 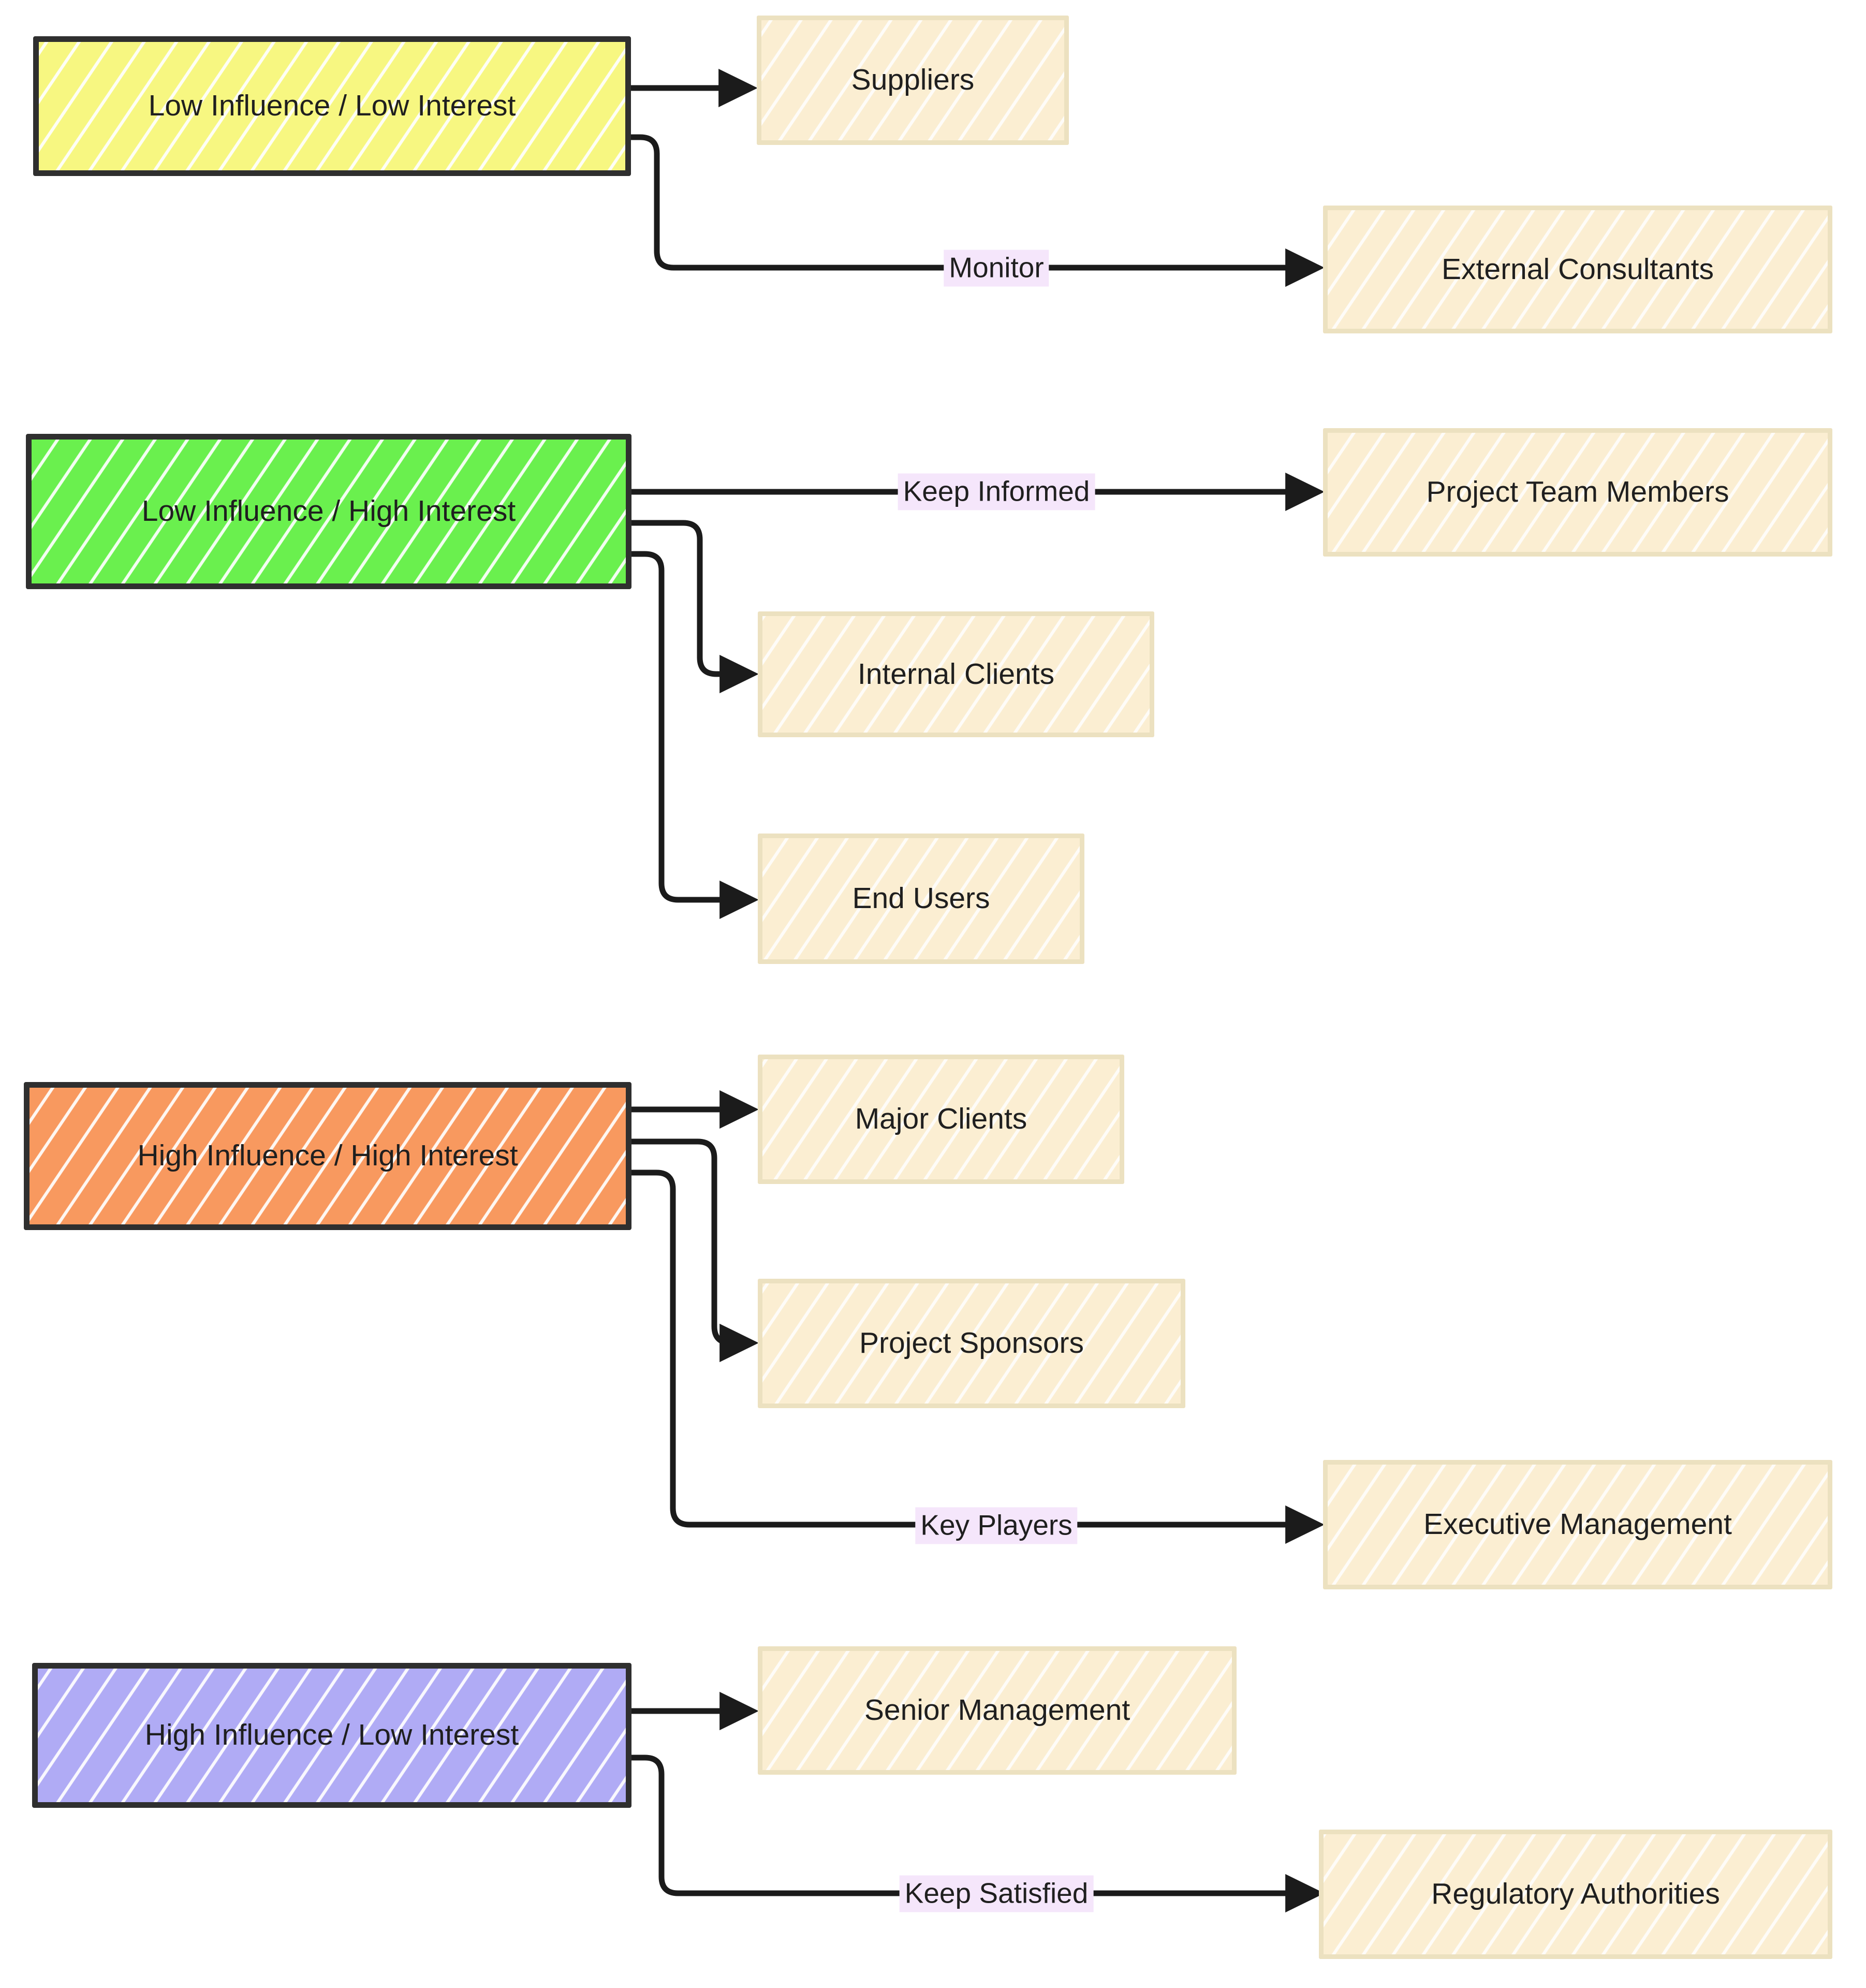 I want to click on stakeholder-node-project-team-members: Project Team Members, so click(x=1578, y=492).